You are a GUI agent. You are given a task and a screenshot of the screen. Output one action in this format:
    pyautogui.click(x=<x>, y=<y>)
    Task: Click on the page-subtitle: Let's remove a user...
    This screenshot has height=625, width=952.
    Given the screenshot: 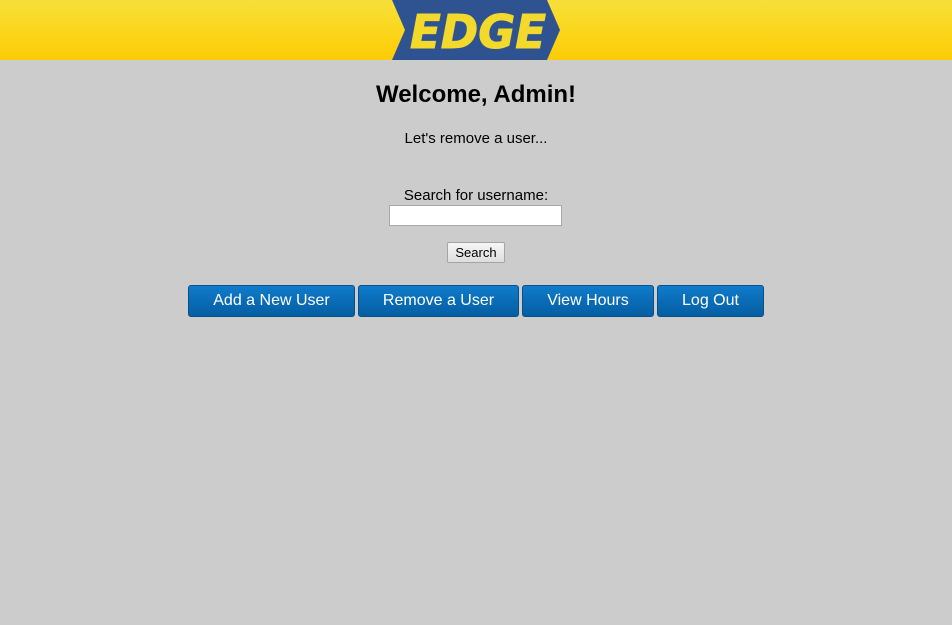 What is the action you would take?
    pyautogui.click(x=476, y=138)
    